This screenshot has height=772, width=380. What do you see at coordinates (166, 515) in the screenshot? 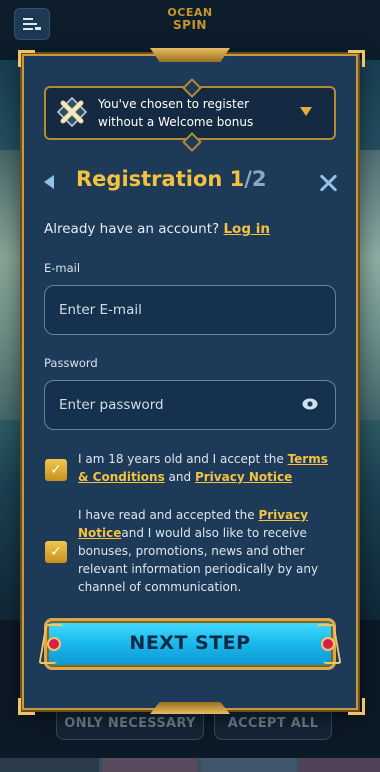
I see `consent2-text: I have read and accepted the` at bounding box center [166, 515].